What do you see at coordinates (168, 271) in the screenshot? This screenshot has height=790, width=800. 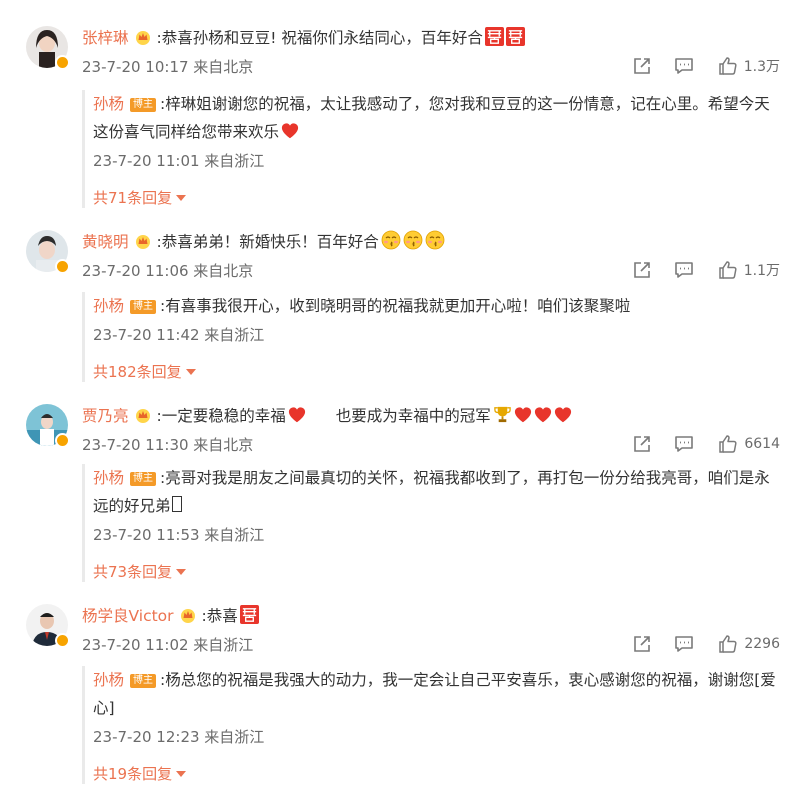 I see `comment-meta: 23-7-20 11:06 来自北京` at bounding box center [168, 271].